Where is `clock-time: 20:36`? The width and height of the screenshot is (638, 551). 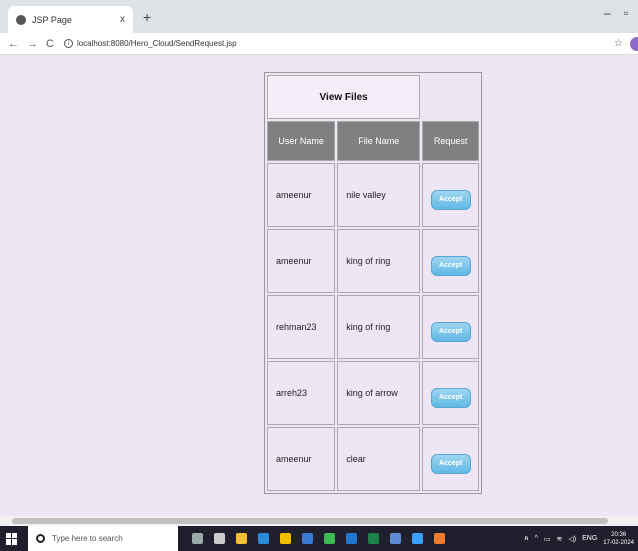
clock-time: 20:36 is located at coordinates (619, 534).